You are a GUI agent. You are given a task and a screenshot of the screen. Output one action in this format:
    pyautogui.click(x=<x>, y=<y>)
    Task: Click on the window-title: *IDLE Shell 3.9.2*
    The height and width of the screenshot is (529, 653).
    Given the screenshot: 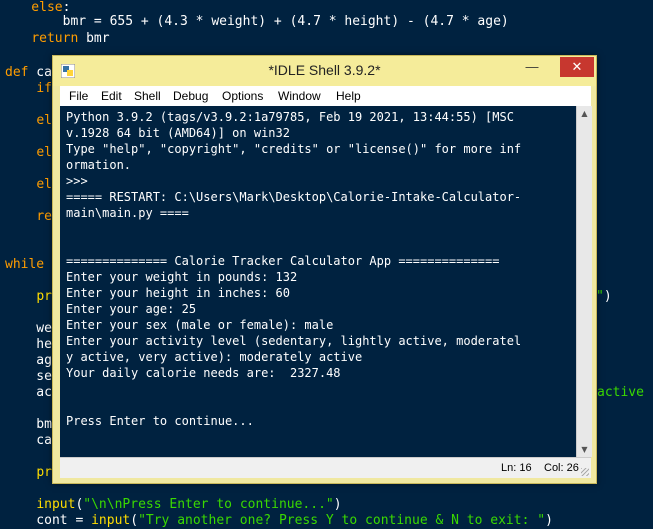 What is the action you would take?
    pyautogui.click(x=324, y=70)
    